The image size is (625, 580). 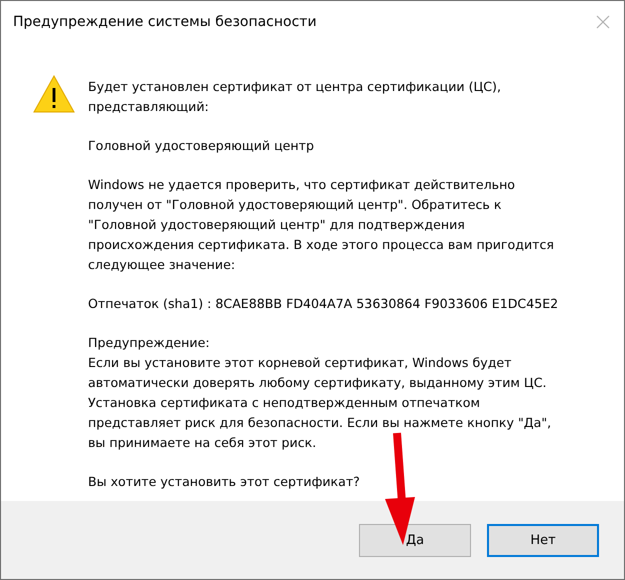 I want to click on dialog-button: Да, so click(x=415, y=540).